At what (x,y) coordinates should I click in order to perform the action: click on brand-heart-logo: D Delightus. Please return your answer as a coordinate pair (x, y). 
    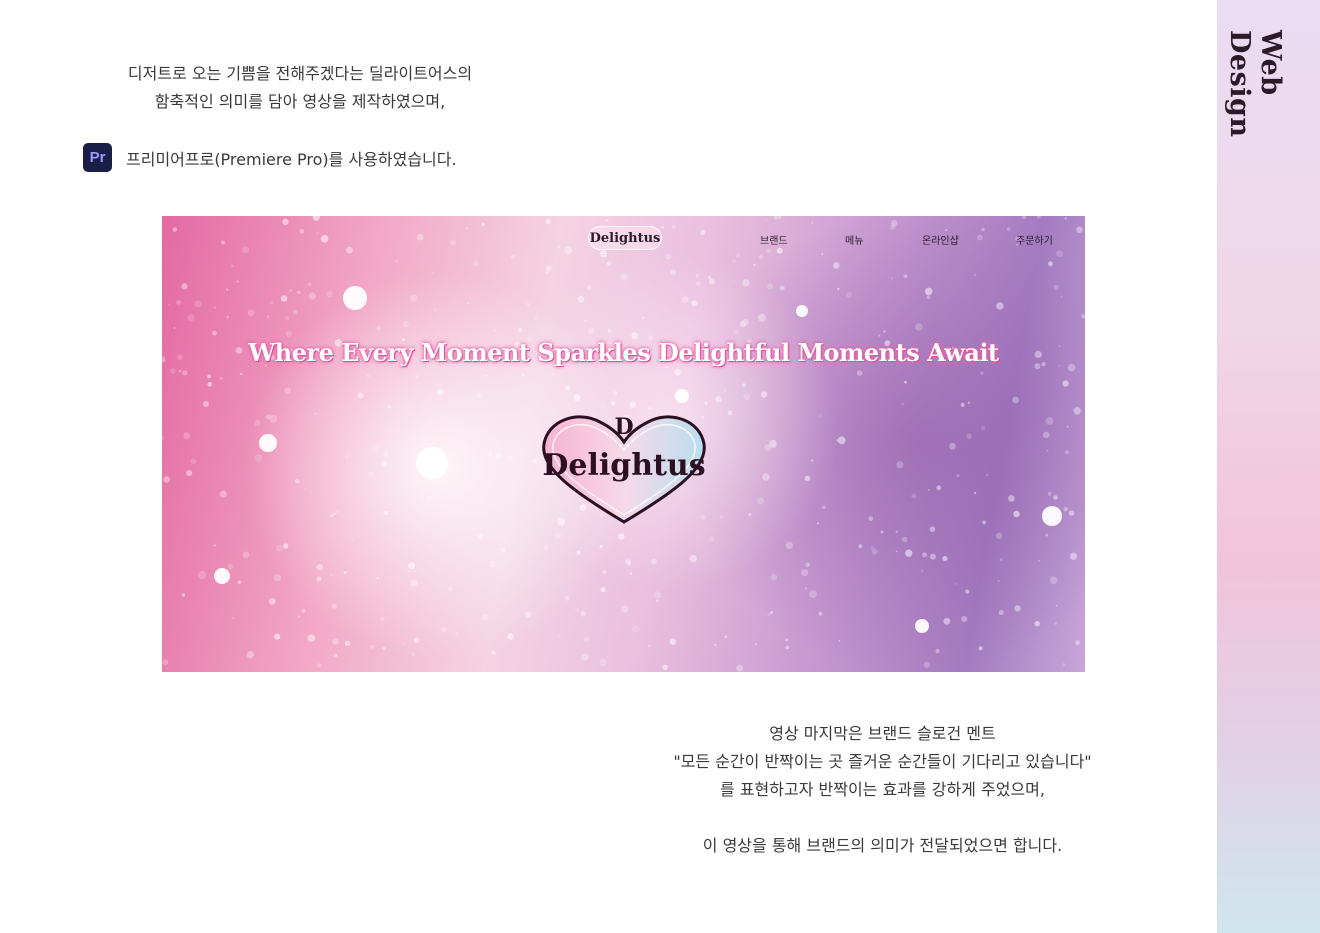
    Looking at the image, I should click on (624, 466).